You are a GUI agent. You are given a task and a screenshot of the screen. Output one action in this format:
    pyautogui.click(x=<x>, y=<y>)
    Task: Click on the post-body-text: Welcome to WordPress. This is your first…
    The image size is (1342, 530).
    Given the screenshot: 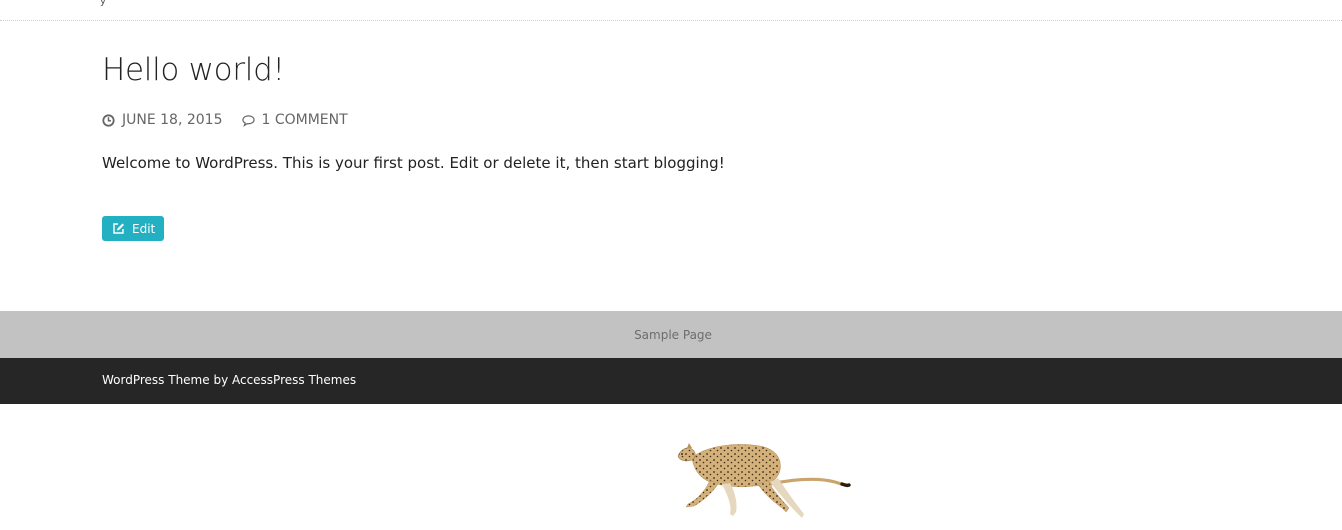 What is the action you would take?
    pyautogui.click(x=413, y=163)
    